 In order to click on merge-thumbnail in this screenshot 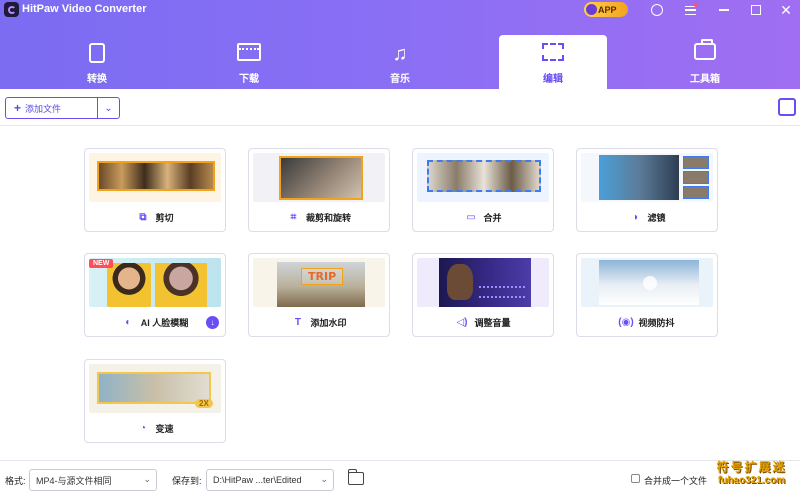, I will do `click(483, 177)`.